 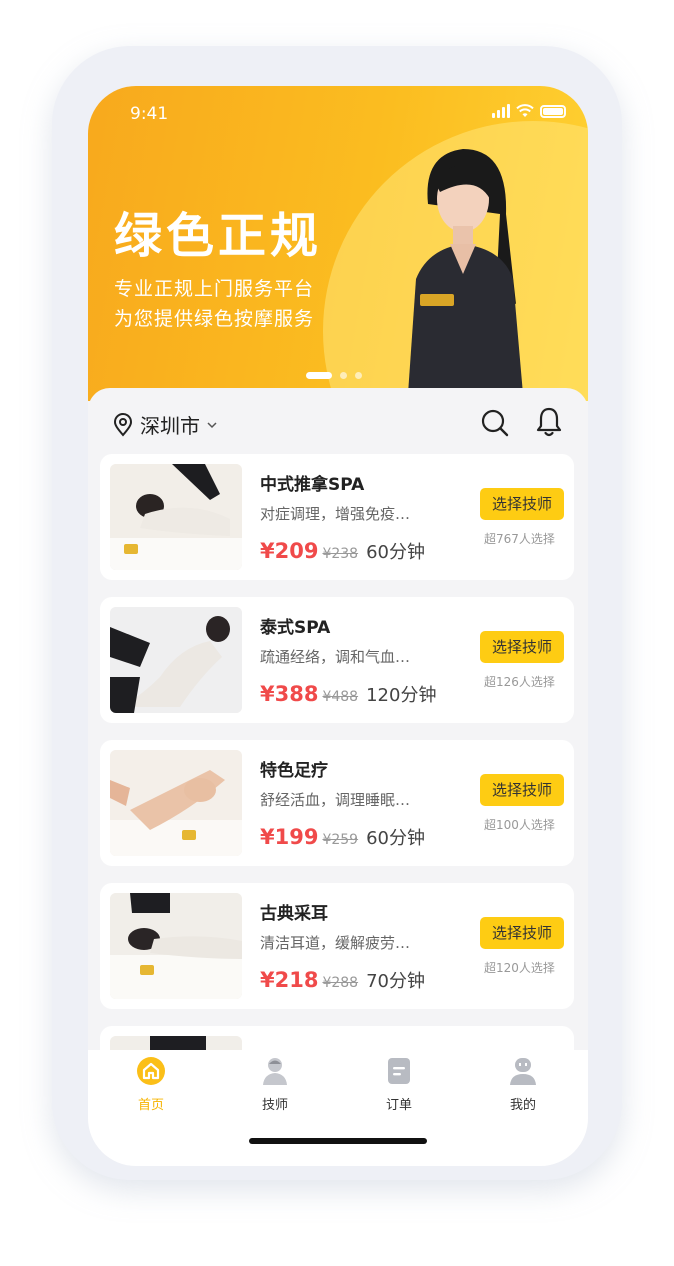 I want to click on banner-model-image, so click(x=465, y=271).